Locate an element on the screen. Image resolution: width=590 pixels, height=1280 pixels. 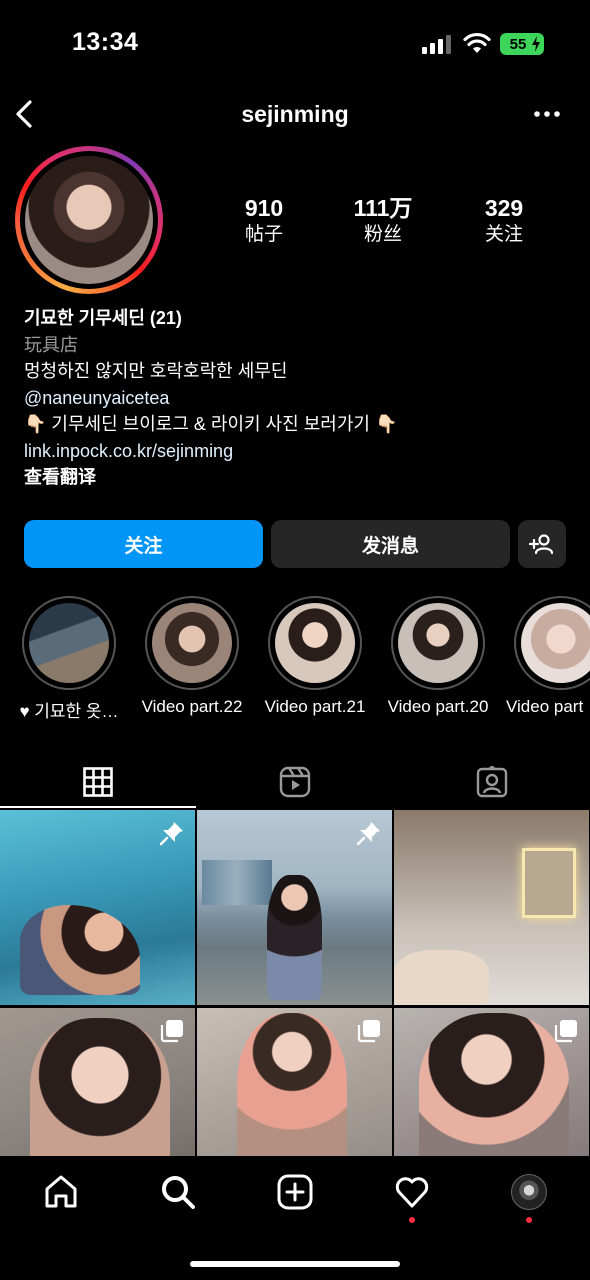
profile-avatar-icon is located at coordinates (529, 1192).